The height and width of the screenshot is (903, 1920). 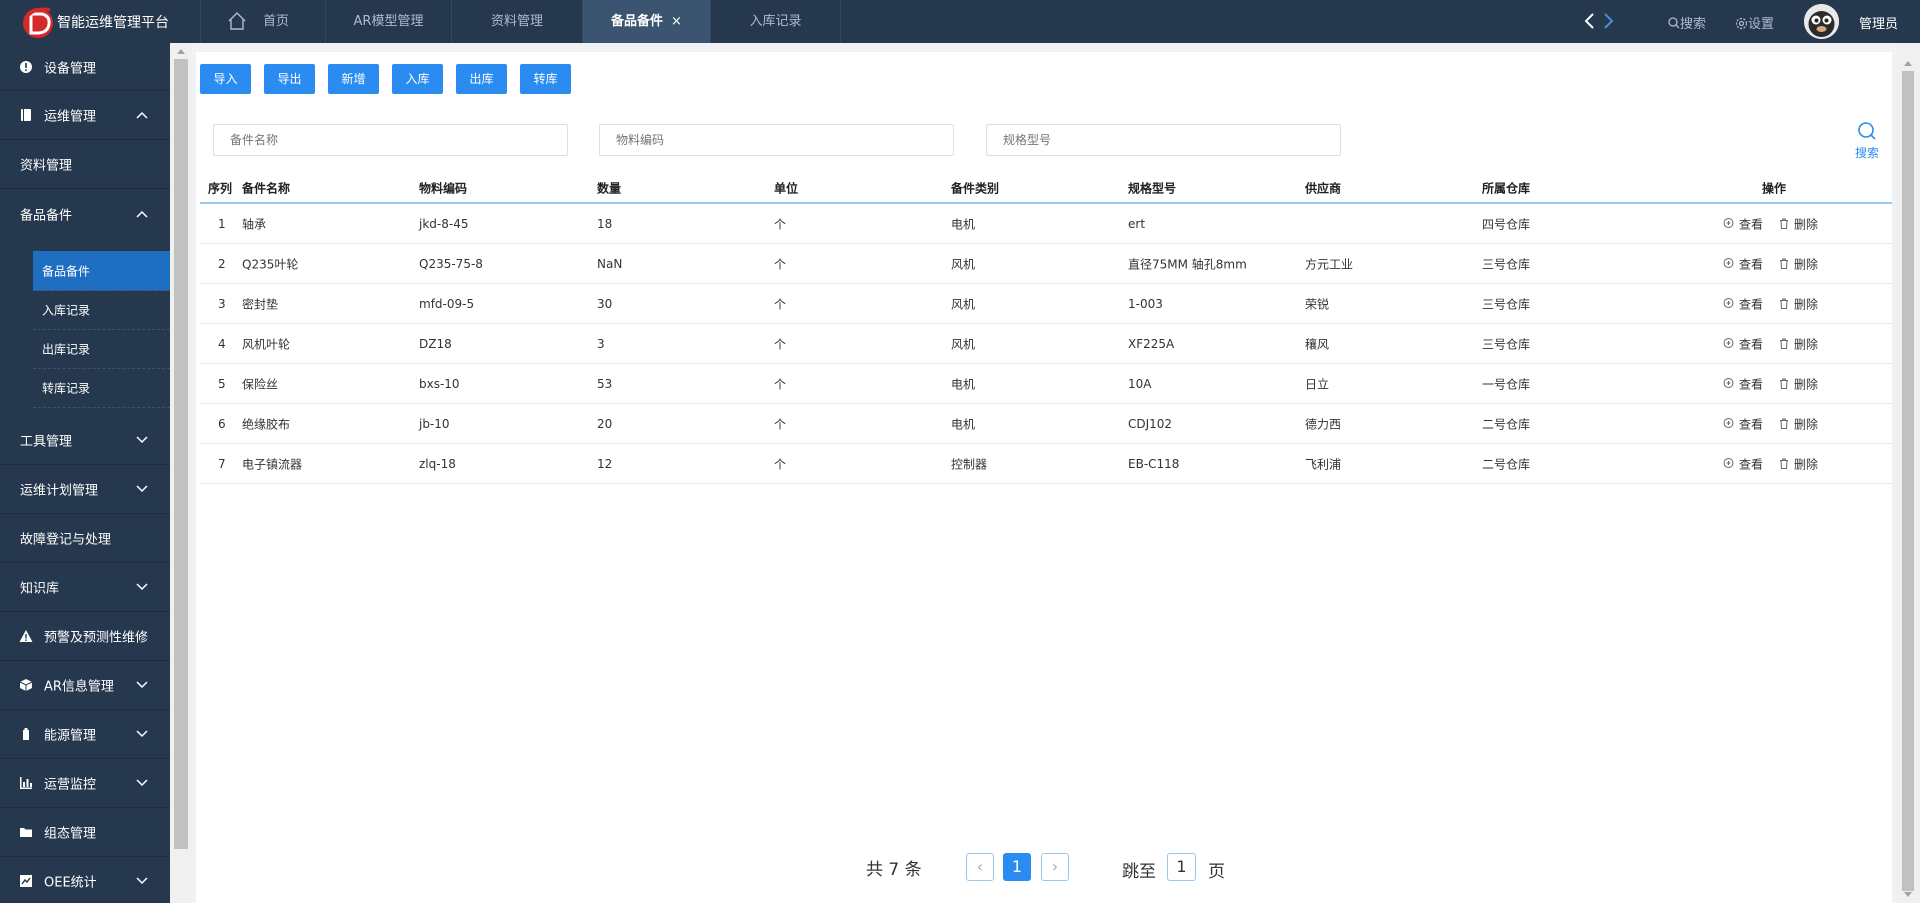 What do you see at coordinates (1506, 424) in the screenshot?
I see `cell-warehouse: 二号仓库` at bounding box center [1506, 424].